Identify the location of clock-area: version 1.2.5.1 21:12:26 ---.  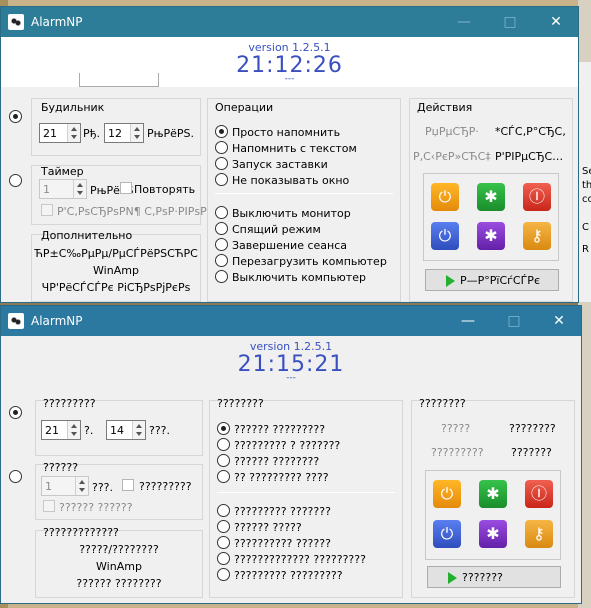
(289, 62).